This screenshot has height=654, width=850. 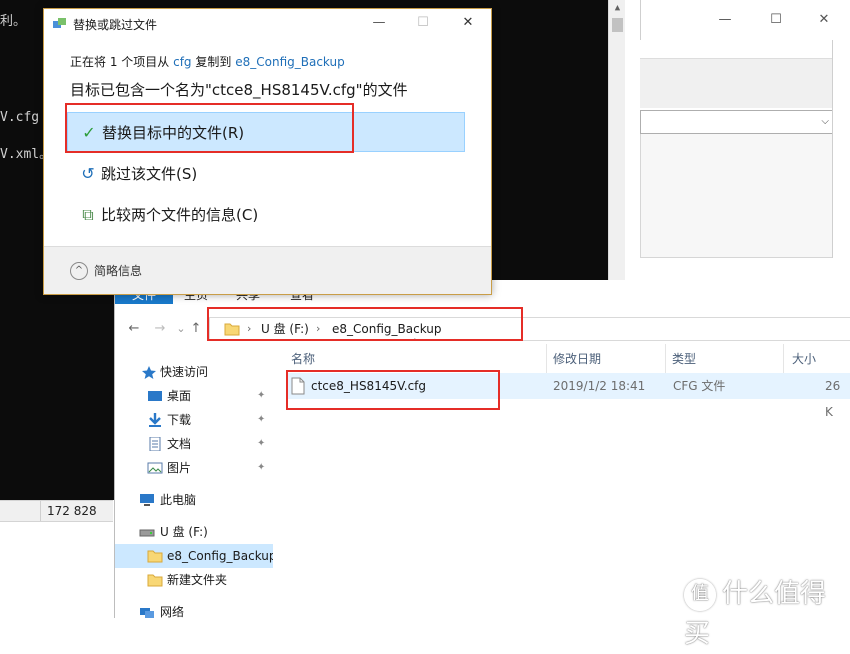 I want to click on nav-item-label: 网络, so click(x=172, y=612).